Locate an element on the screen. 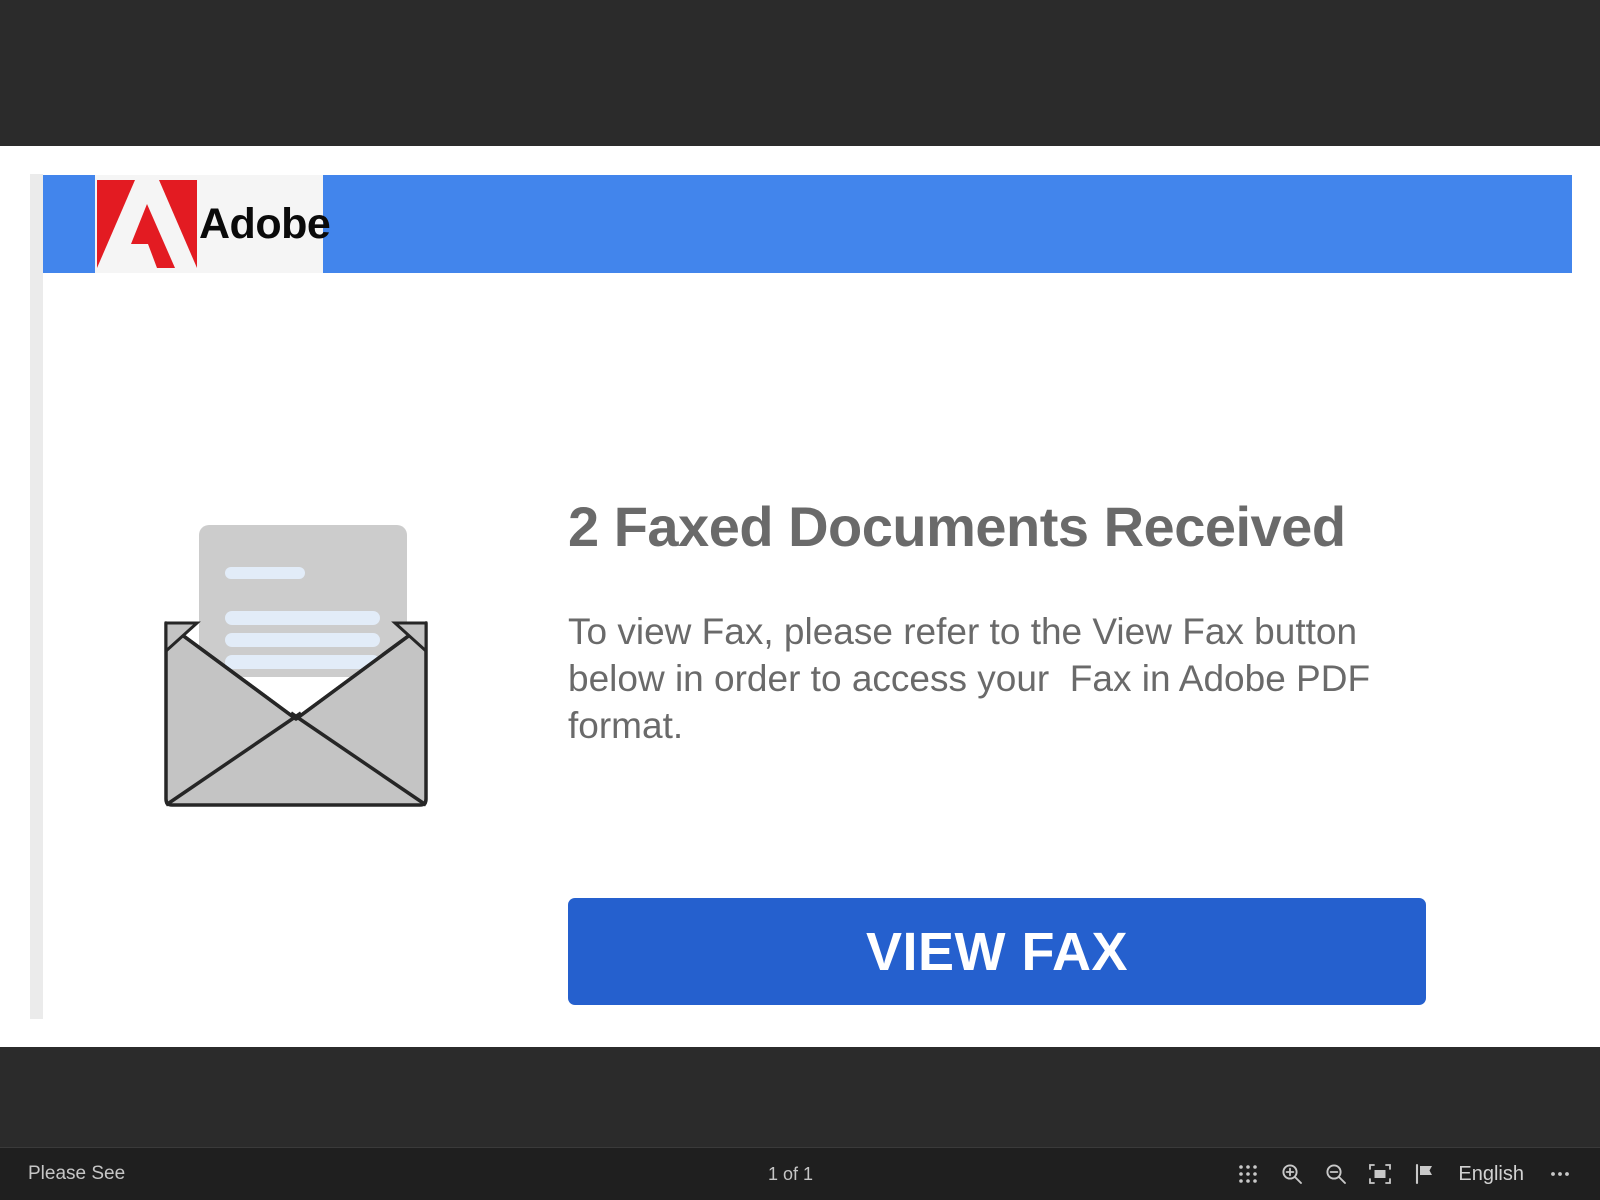  language-selector: English is located at coordinates (1492, 1174).